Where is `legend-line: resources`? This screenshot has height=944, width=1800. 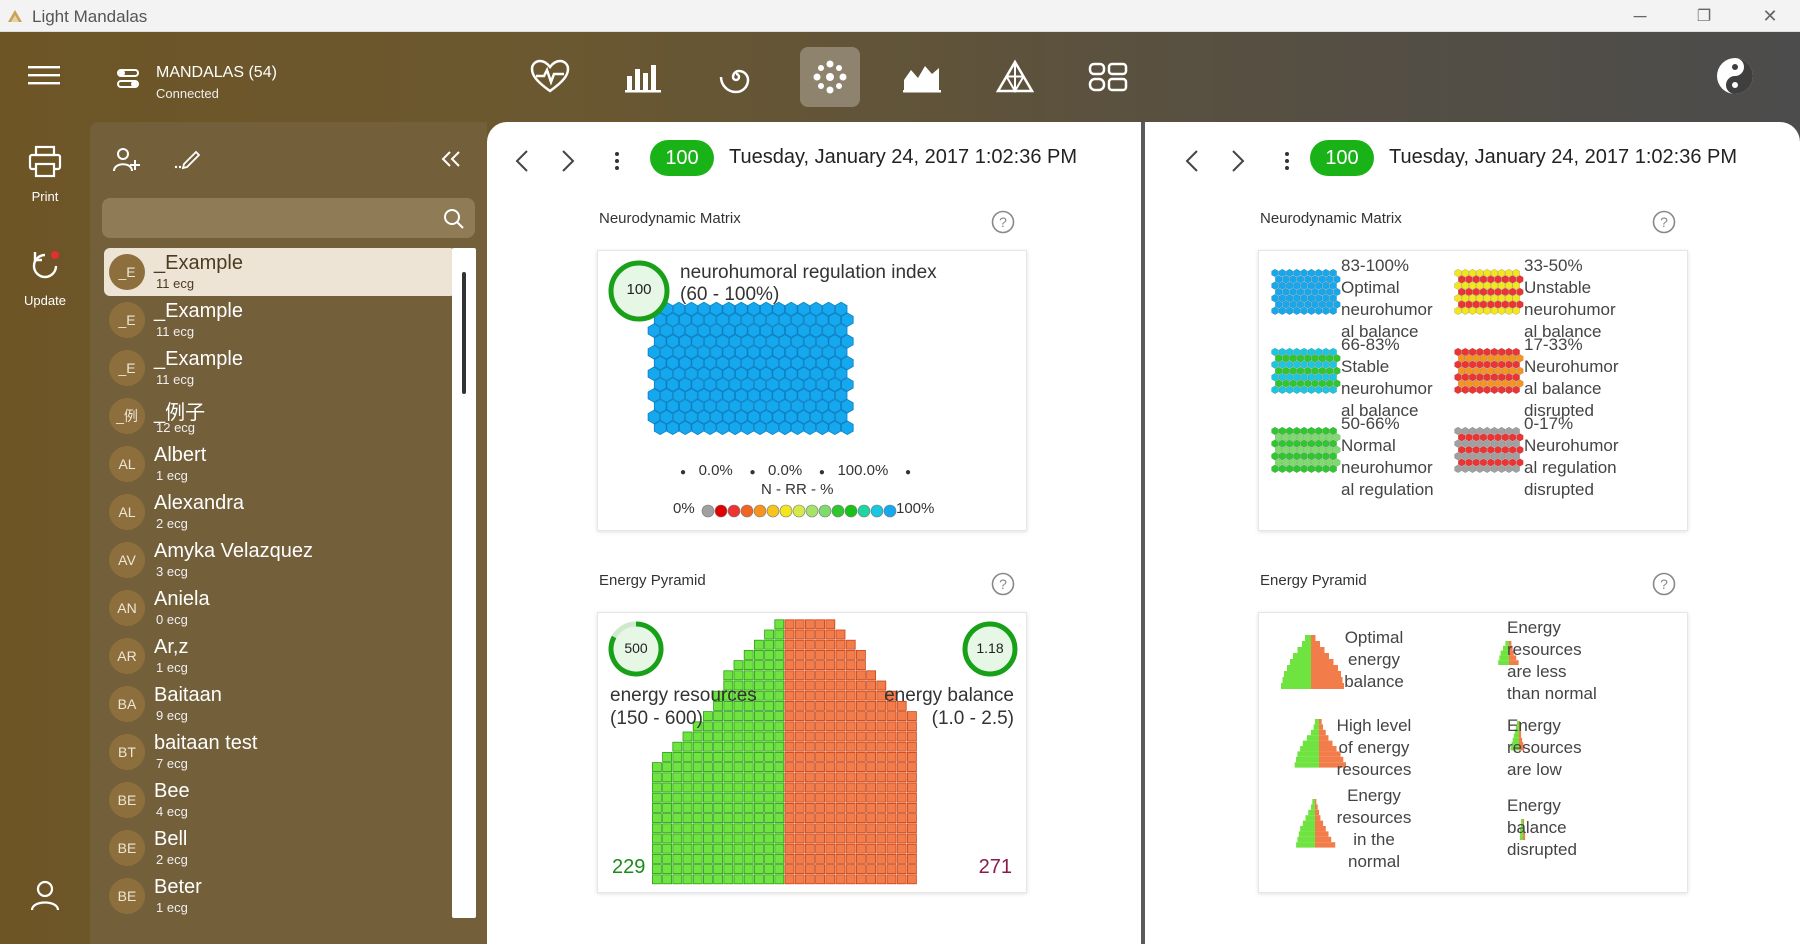
legend-line: resources is located at coordinates (1374, 817).